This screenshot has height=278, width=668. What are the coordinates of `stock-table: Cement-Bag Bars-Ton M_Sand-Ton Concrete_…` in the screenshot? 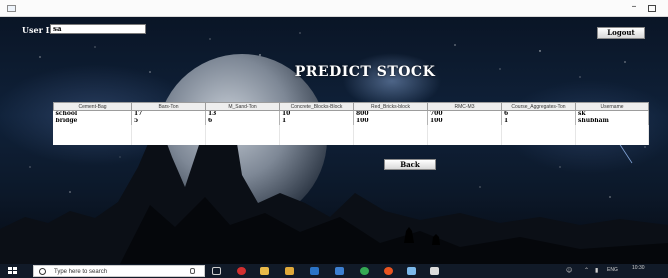 It's located at (351, 123).